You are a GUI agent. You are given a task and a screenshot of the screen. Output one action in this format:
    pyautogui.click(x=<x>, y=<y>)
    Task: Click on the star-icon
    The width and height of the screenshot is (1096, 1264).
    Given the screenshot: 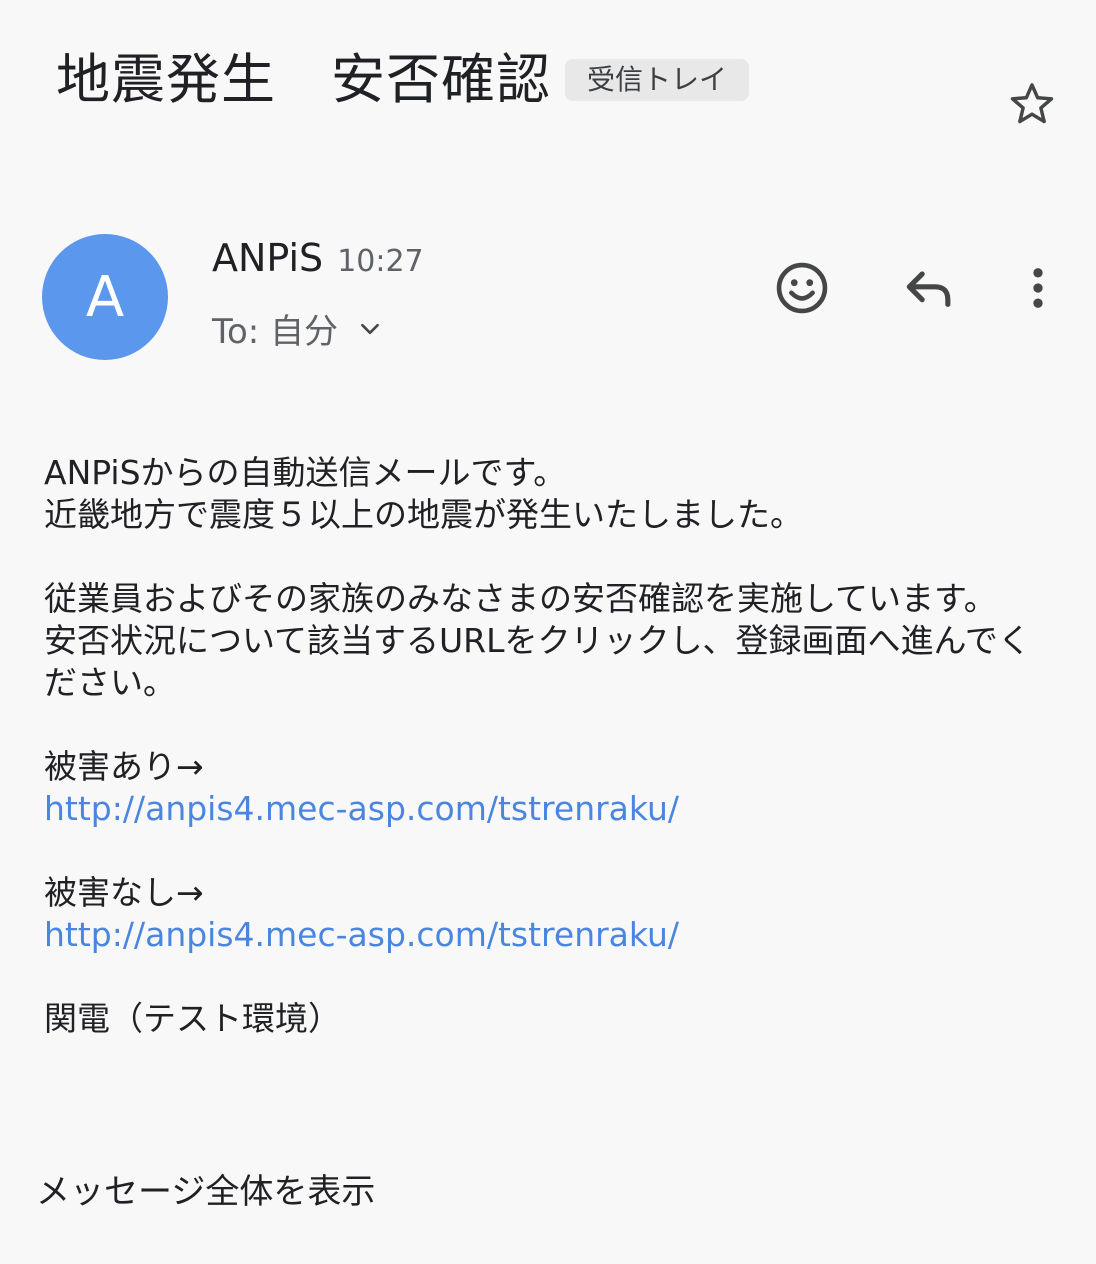 What is the action you would take?
    pyautogui.click(x=1032, y=103)
    